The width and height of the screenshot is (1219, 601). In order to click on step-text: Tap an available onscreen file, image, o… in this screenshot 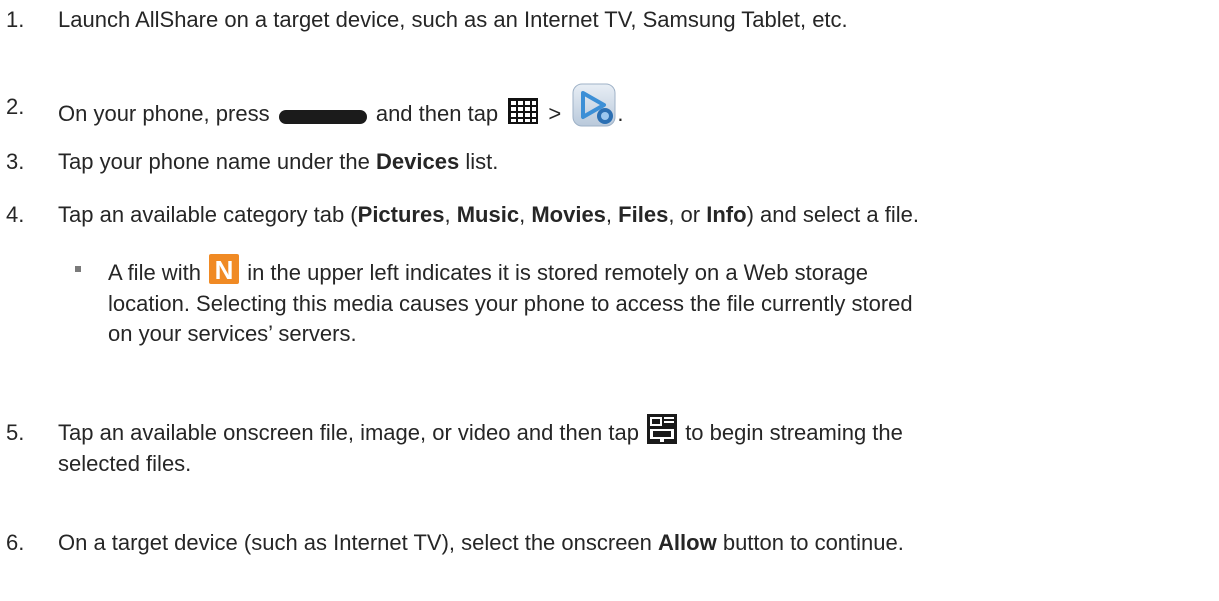, I will do `click(480, 446)`.